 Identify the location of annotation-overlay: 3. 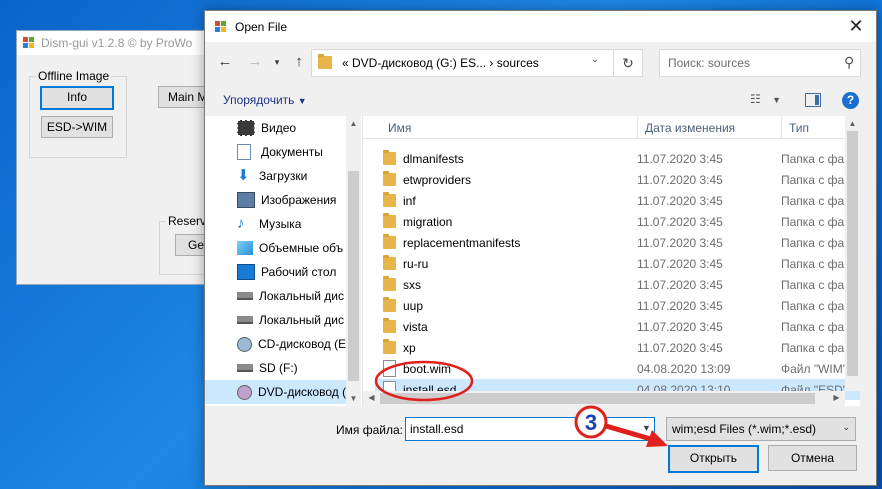
(521, 403).